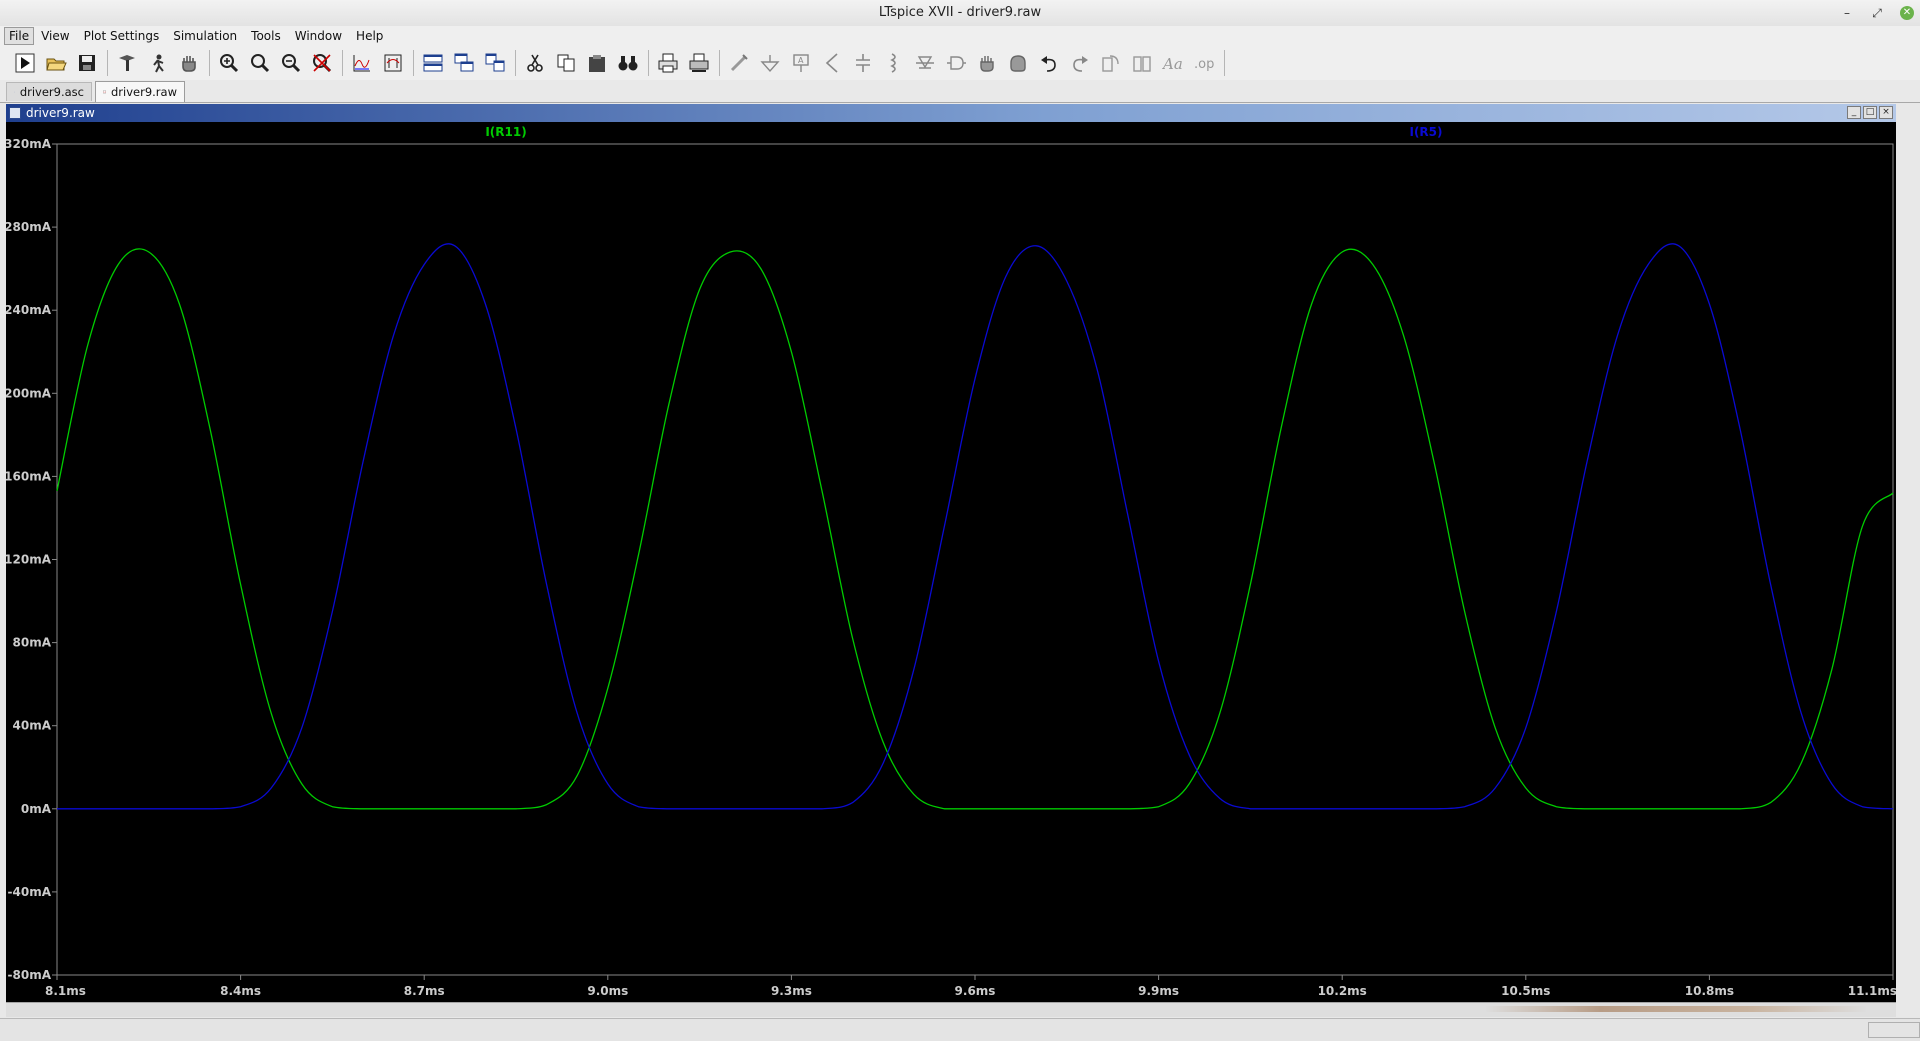 The height and width of the screenshot is (1041, 1920). I want to click on undo-icon, so click(1049, 63).